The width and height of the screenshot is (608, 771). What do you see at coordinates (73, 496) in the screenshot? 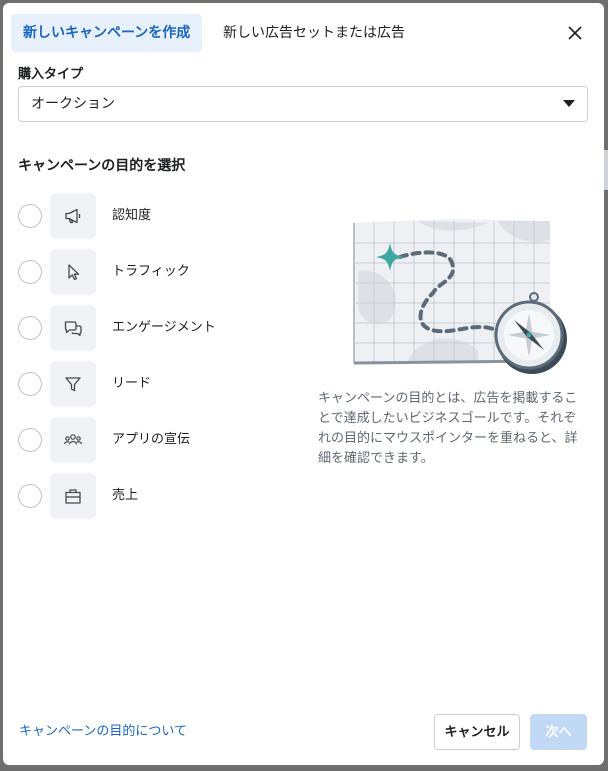
I see `shopping-bag-icon` at bounding box center [73, 496].